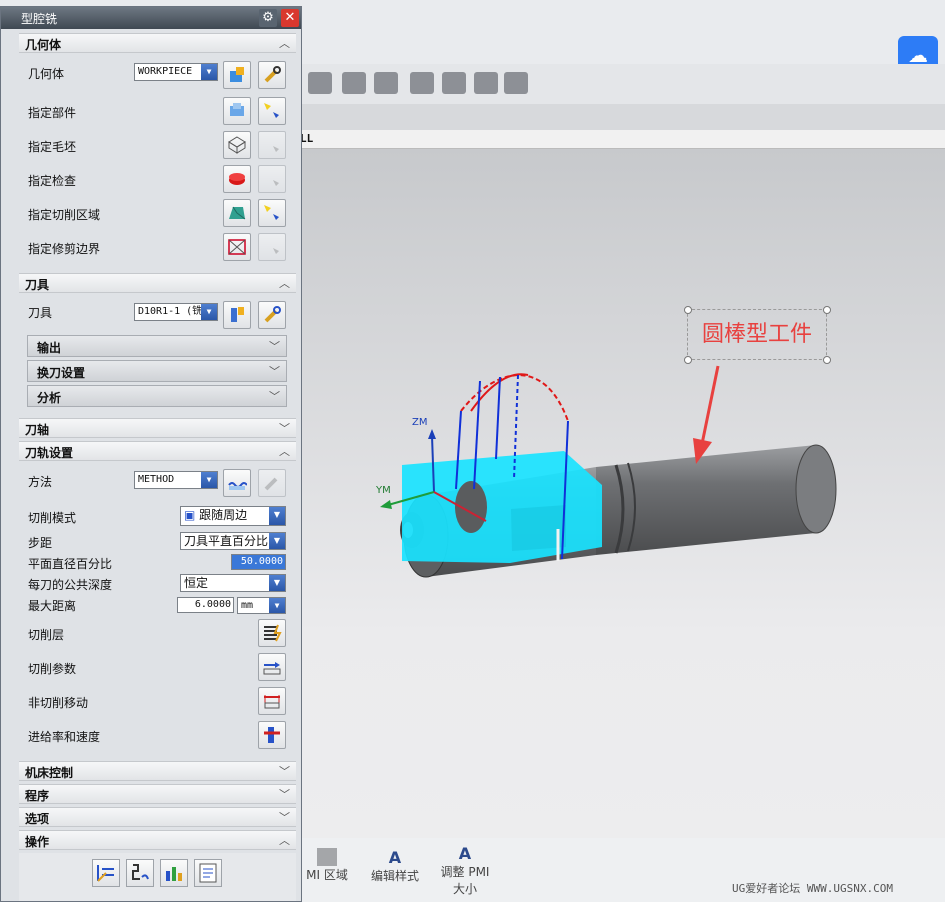 Image resolution: width=945 pixels, height=902 pixels. I want to click on feeds-speeds-button, so click(272, 735).